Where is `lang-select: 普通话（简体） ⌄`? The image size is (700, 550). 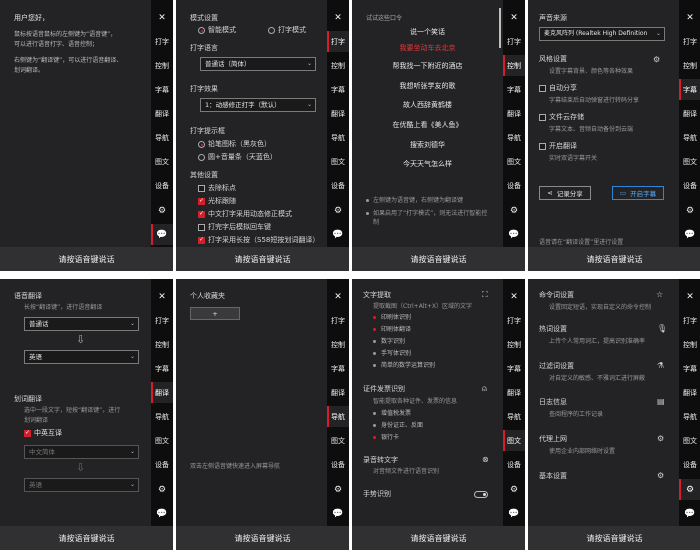
lang-select: 普通话（简体） ⌄ is located at coordinates (258, 64).